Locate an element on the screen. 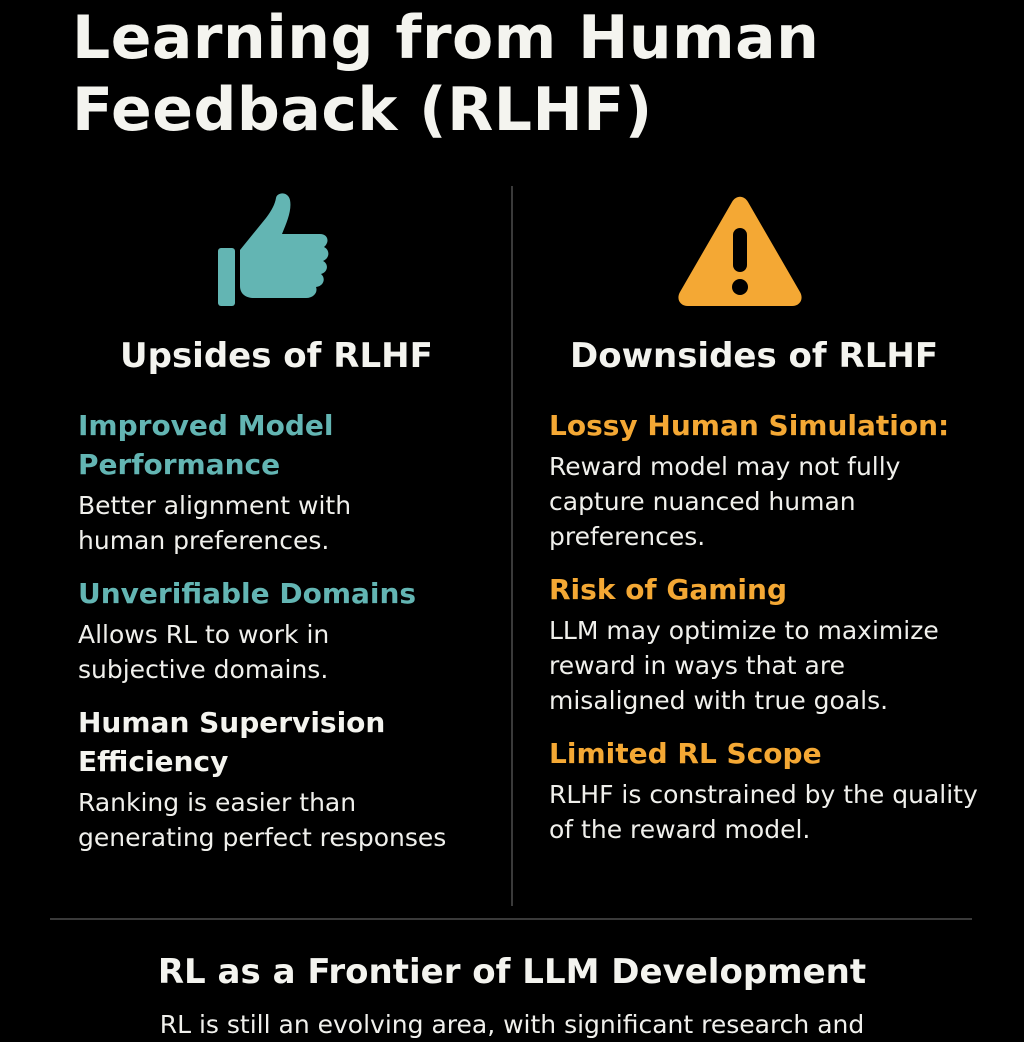 Image resolution: width=1024 pixels, height=1042 pixels. upside-item-description: Allows RL to work in subjective domains. is located at coordinates (204, 652).